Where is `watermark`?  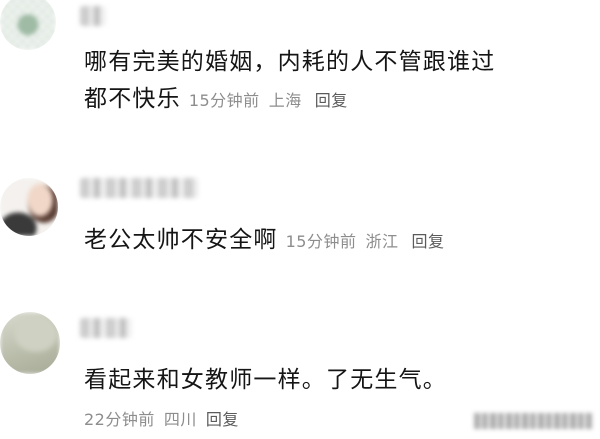 watermark is located at coordinates (533, 421).